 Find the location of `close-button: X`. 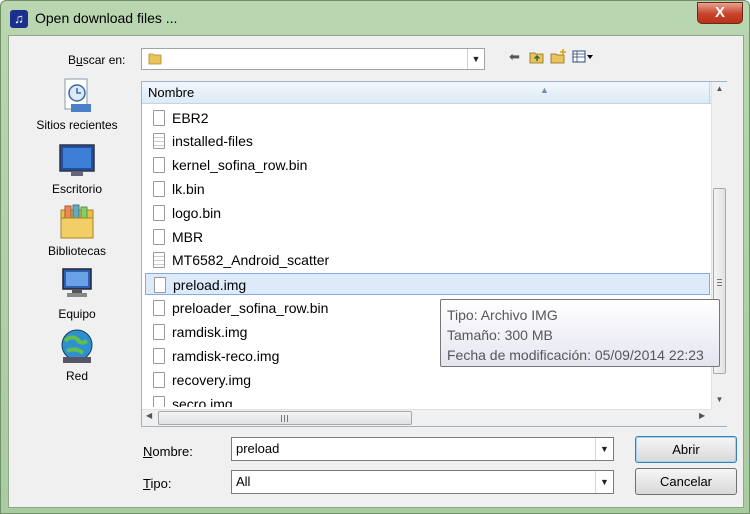

close-button: X is located at coordinates (720, 13).